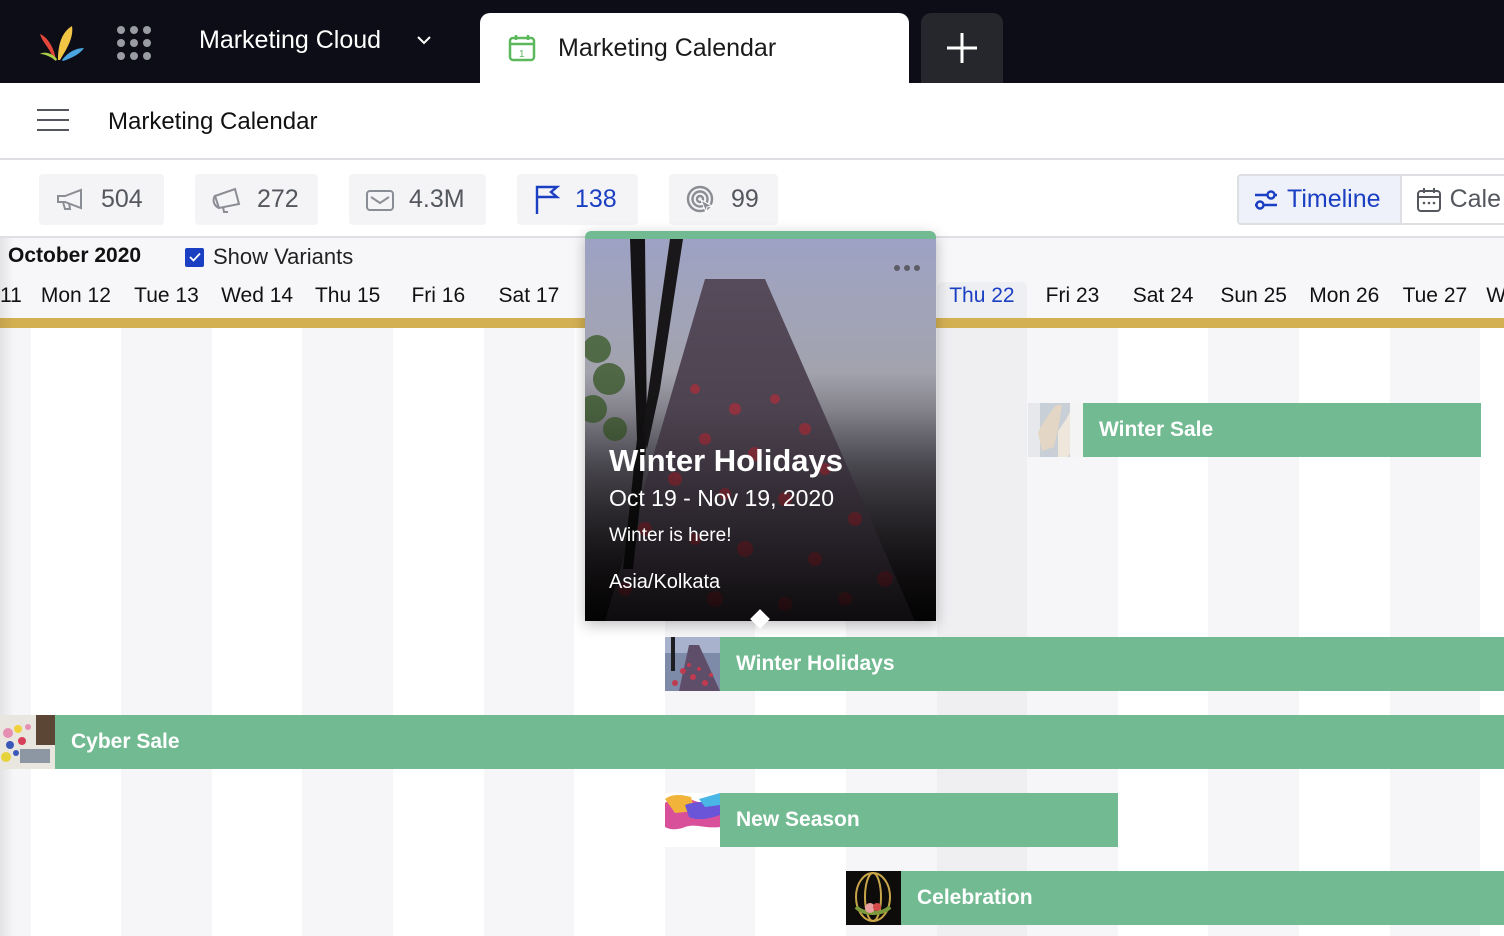 This screenshot has height=936, width=1504. Describe the element at coordinates (1344, 300) in the screenshot. I see `day-header: Mon 26` at that location.